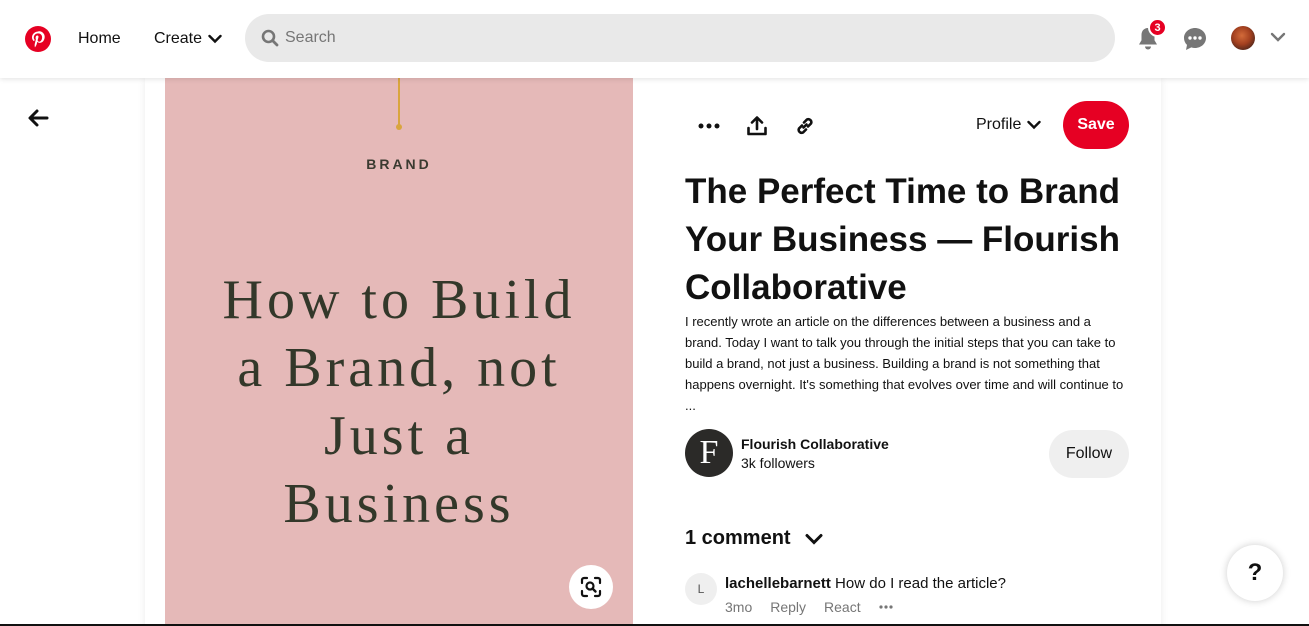 This screenshot has height=626, width=1309. Describe the element at coordinates (999, 124) in the screenshot. I see `board-select-label: Profile` at that location.